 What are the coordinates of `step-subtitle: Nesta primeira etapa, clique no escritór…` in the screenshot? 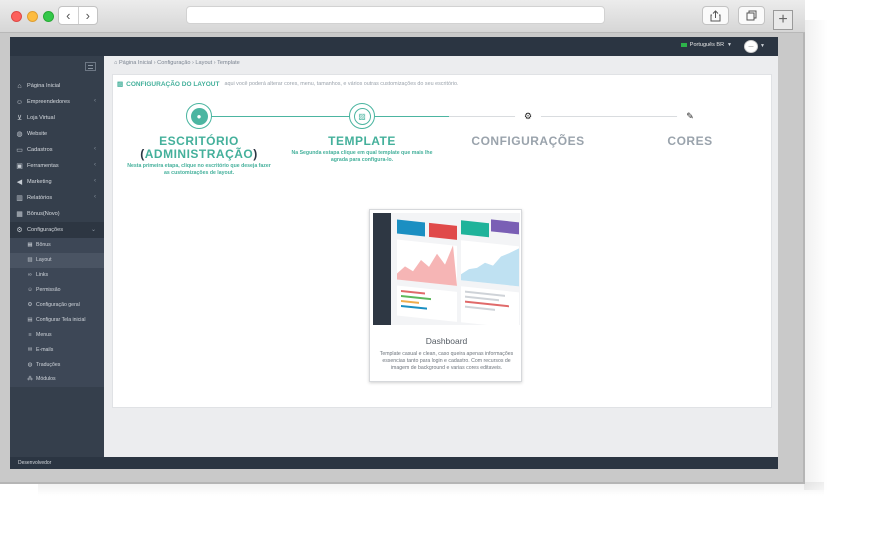 It's located at (199, 169).